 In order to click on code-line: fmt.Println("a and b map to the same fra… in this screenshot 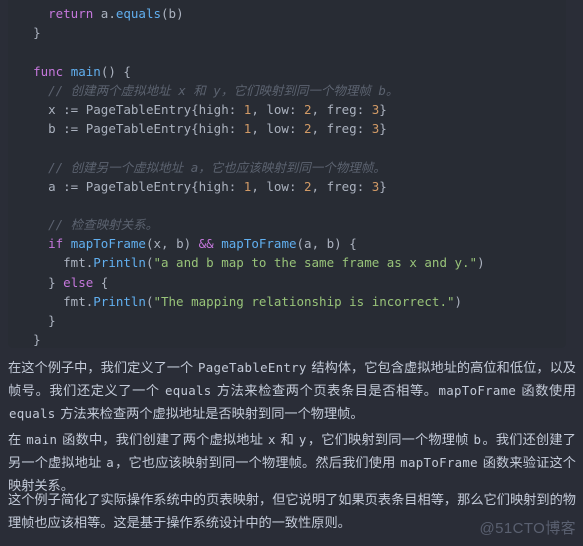, I will do `click(292, 262)`.